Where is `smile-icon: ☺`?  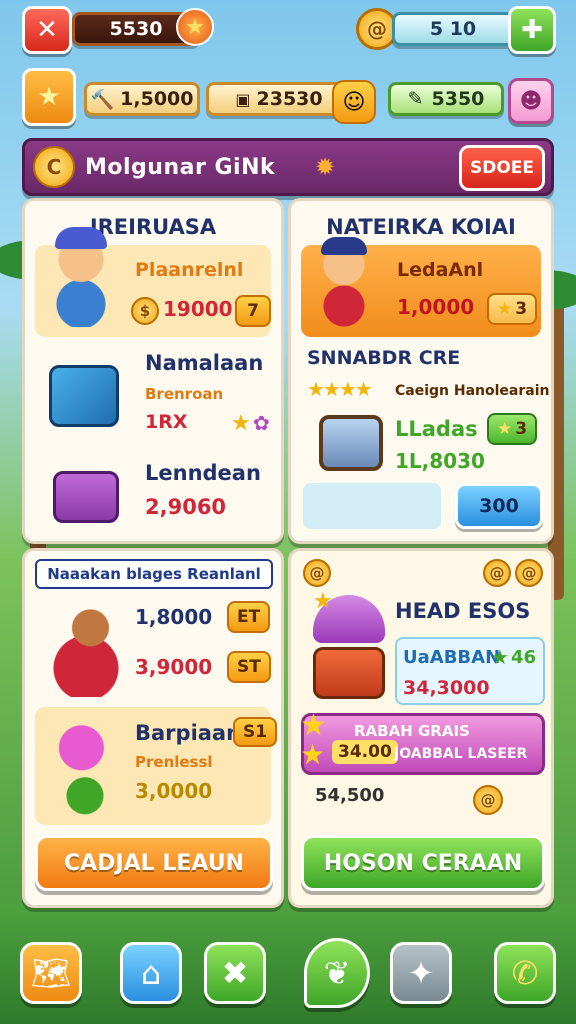
smile-icon: ☺ is located at coordinates (354, 102).